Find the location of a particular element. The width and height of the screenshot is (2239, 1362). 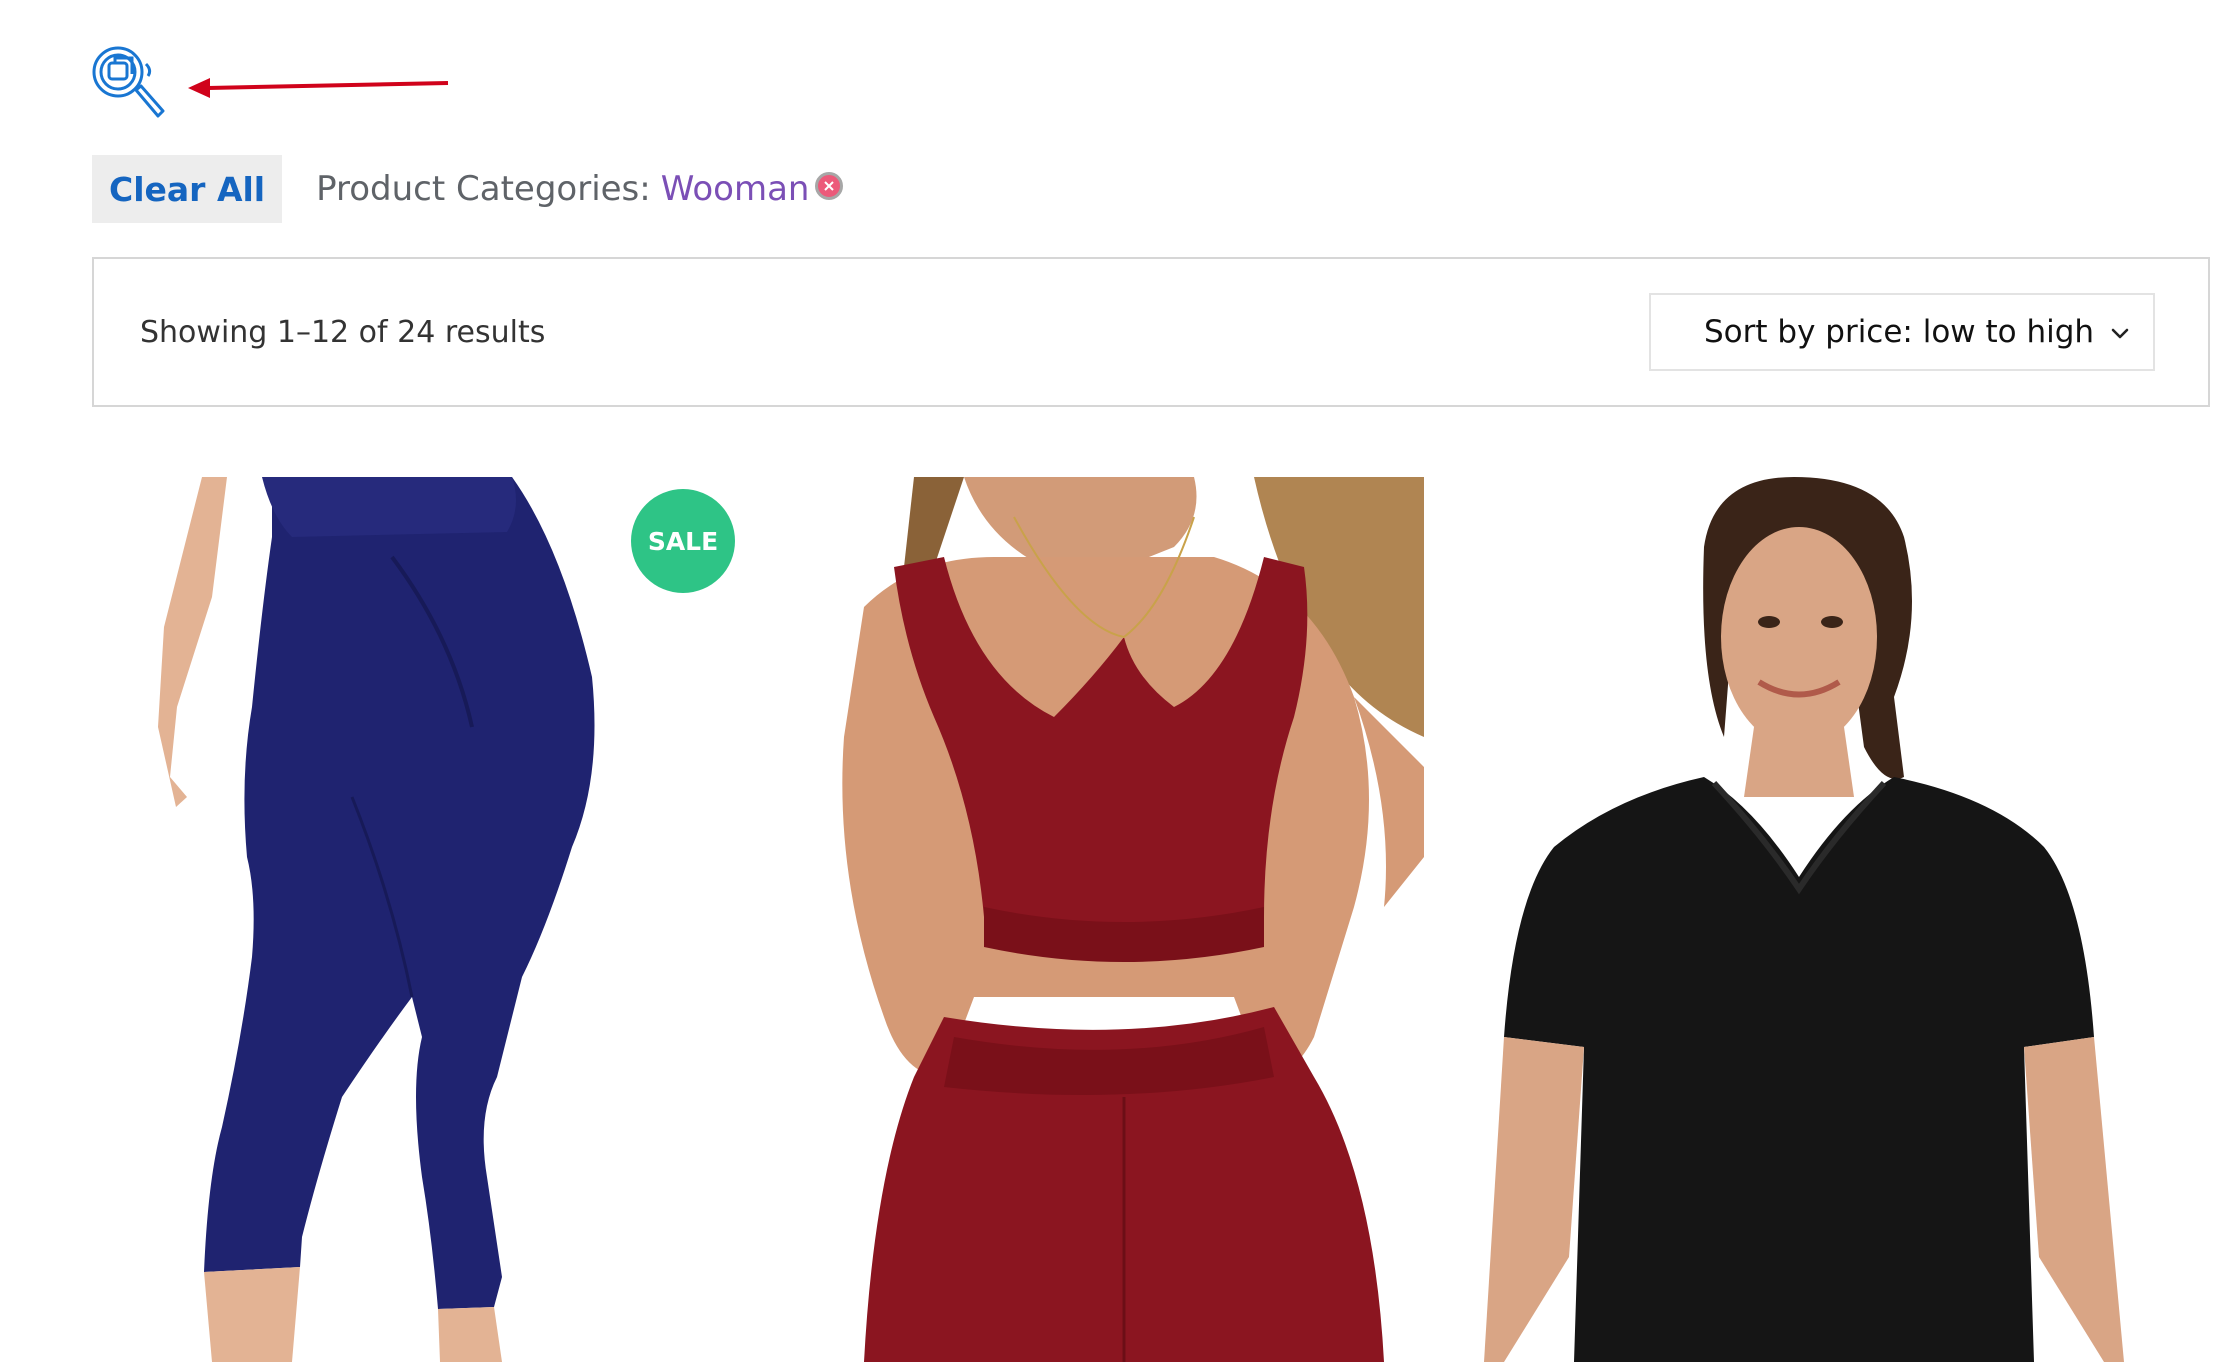

chevron-down-icon is located at coordinates (2120, 333).